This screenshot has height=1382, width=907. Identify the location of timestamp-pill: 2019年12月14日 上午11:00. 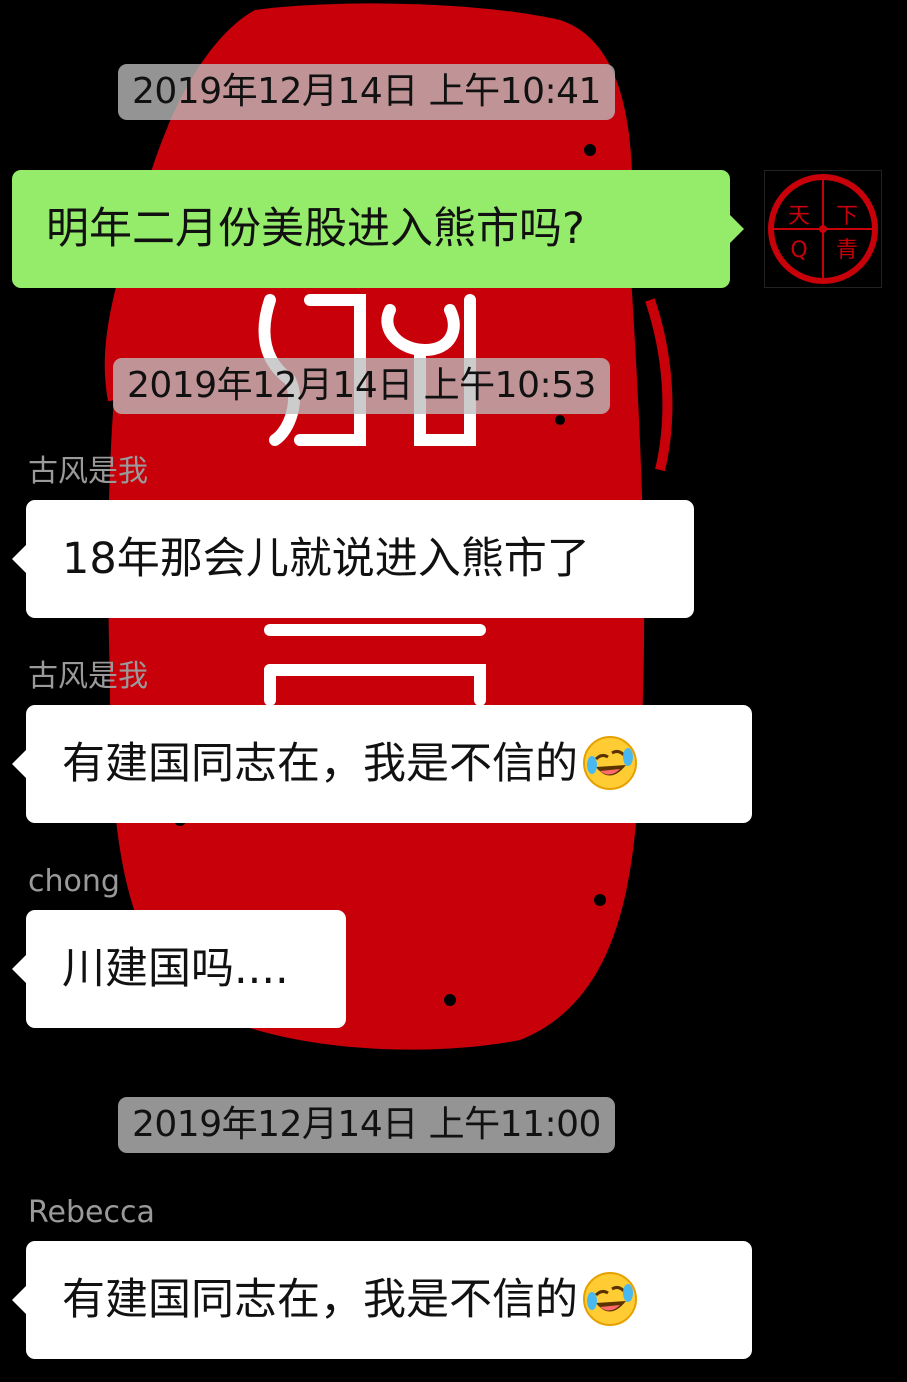
(366, 1125).